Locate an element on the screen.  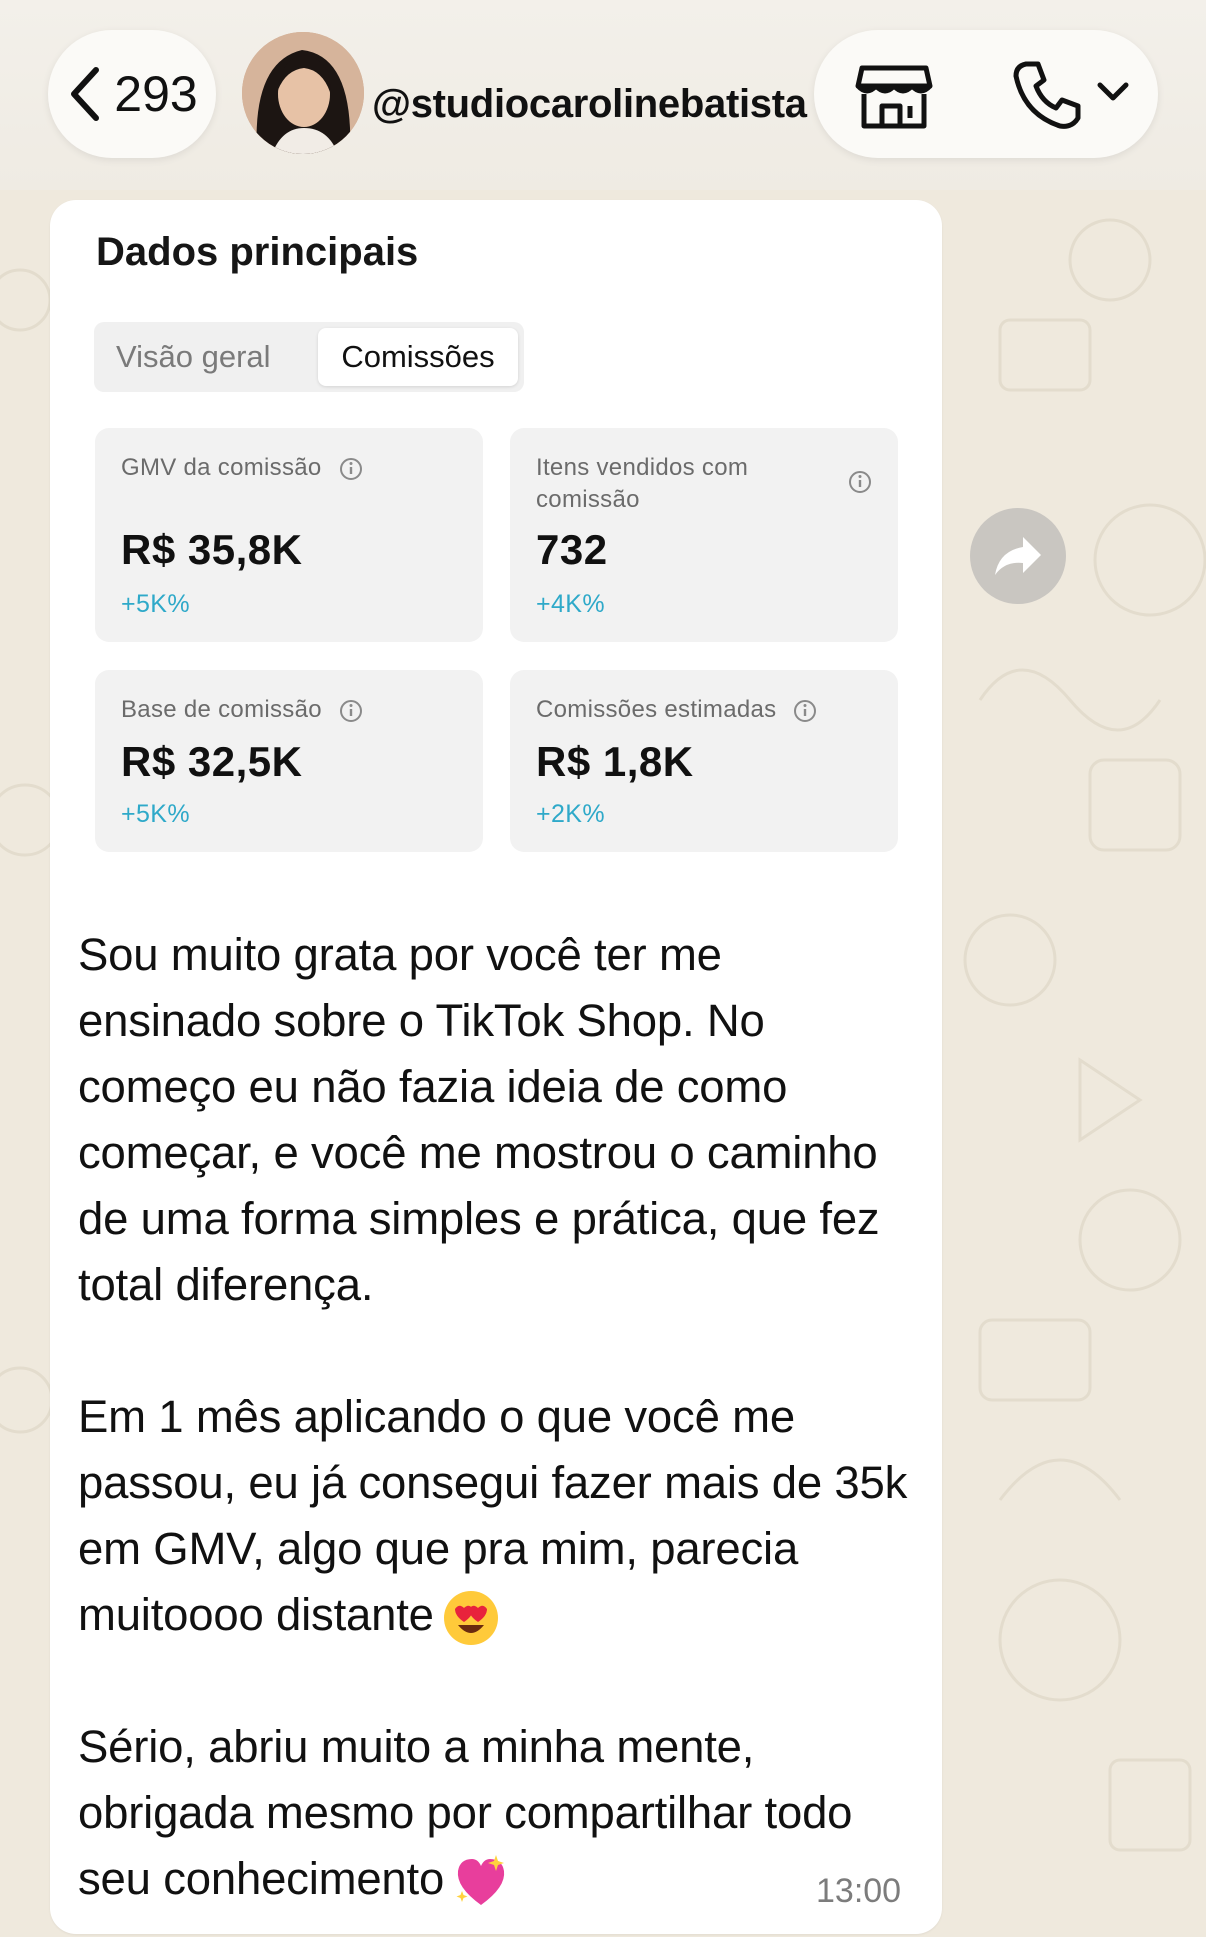
metric-card-items-sold: Itens vendidos com comissão 732 +4K% is located at coordinates (704, 535).